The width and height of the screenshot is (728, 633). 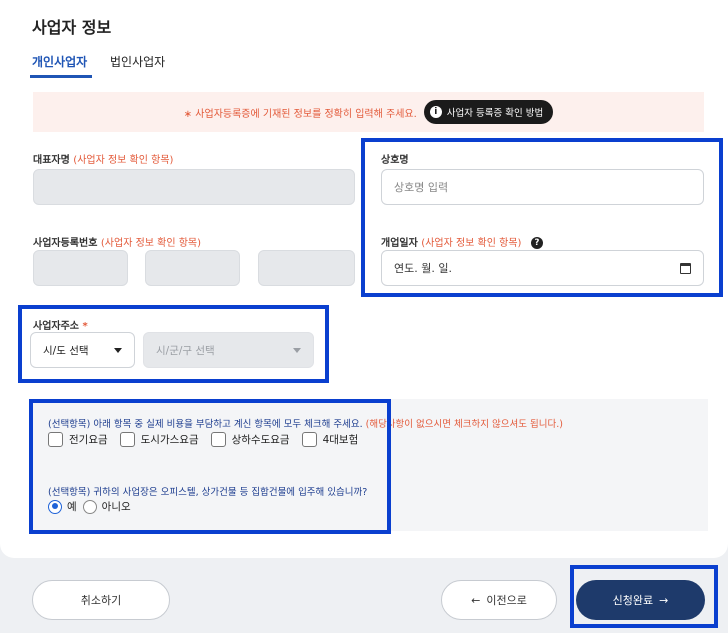 I want to click on representative-label-sub: (사업자 정보 확인 항목), so click(x=123, y=160).